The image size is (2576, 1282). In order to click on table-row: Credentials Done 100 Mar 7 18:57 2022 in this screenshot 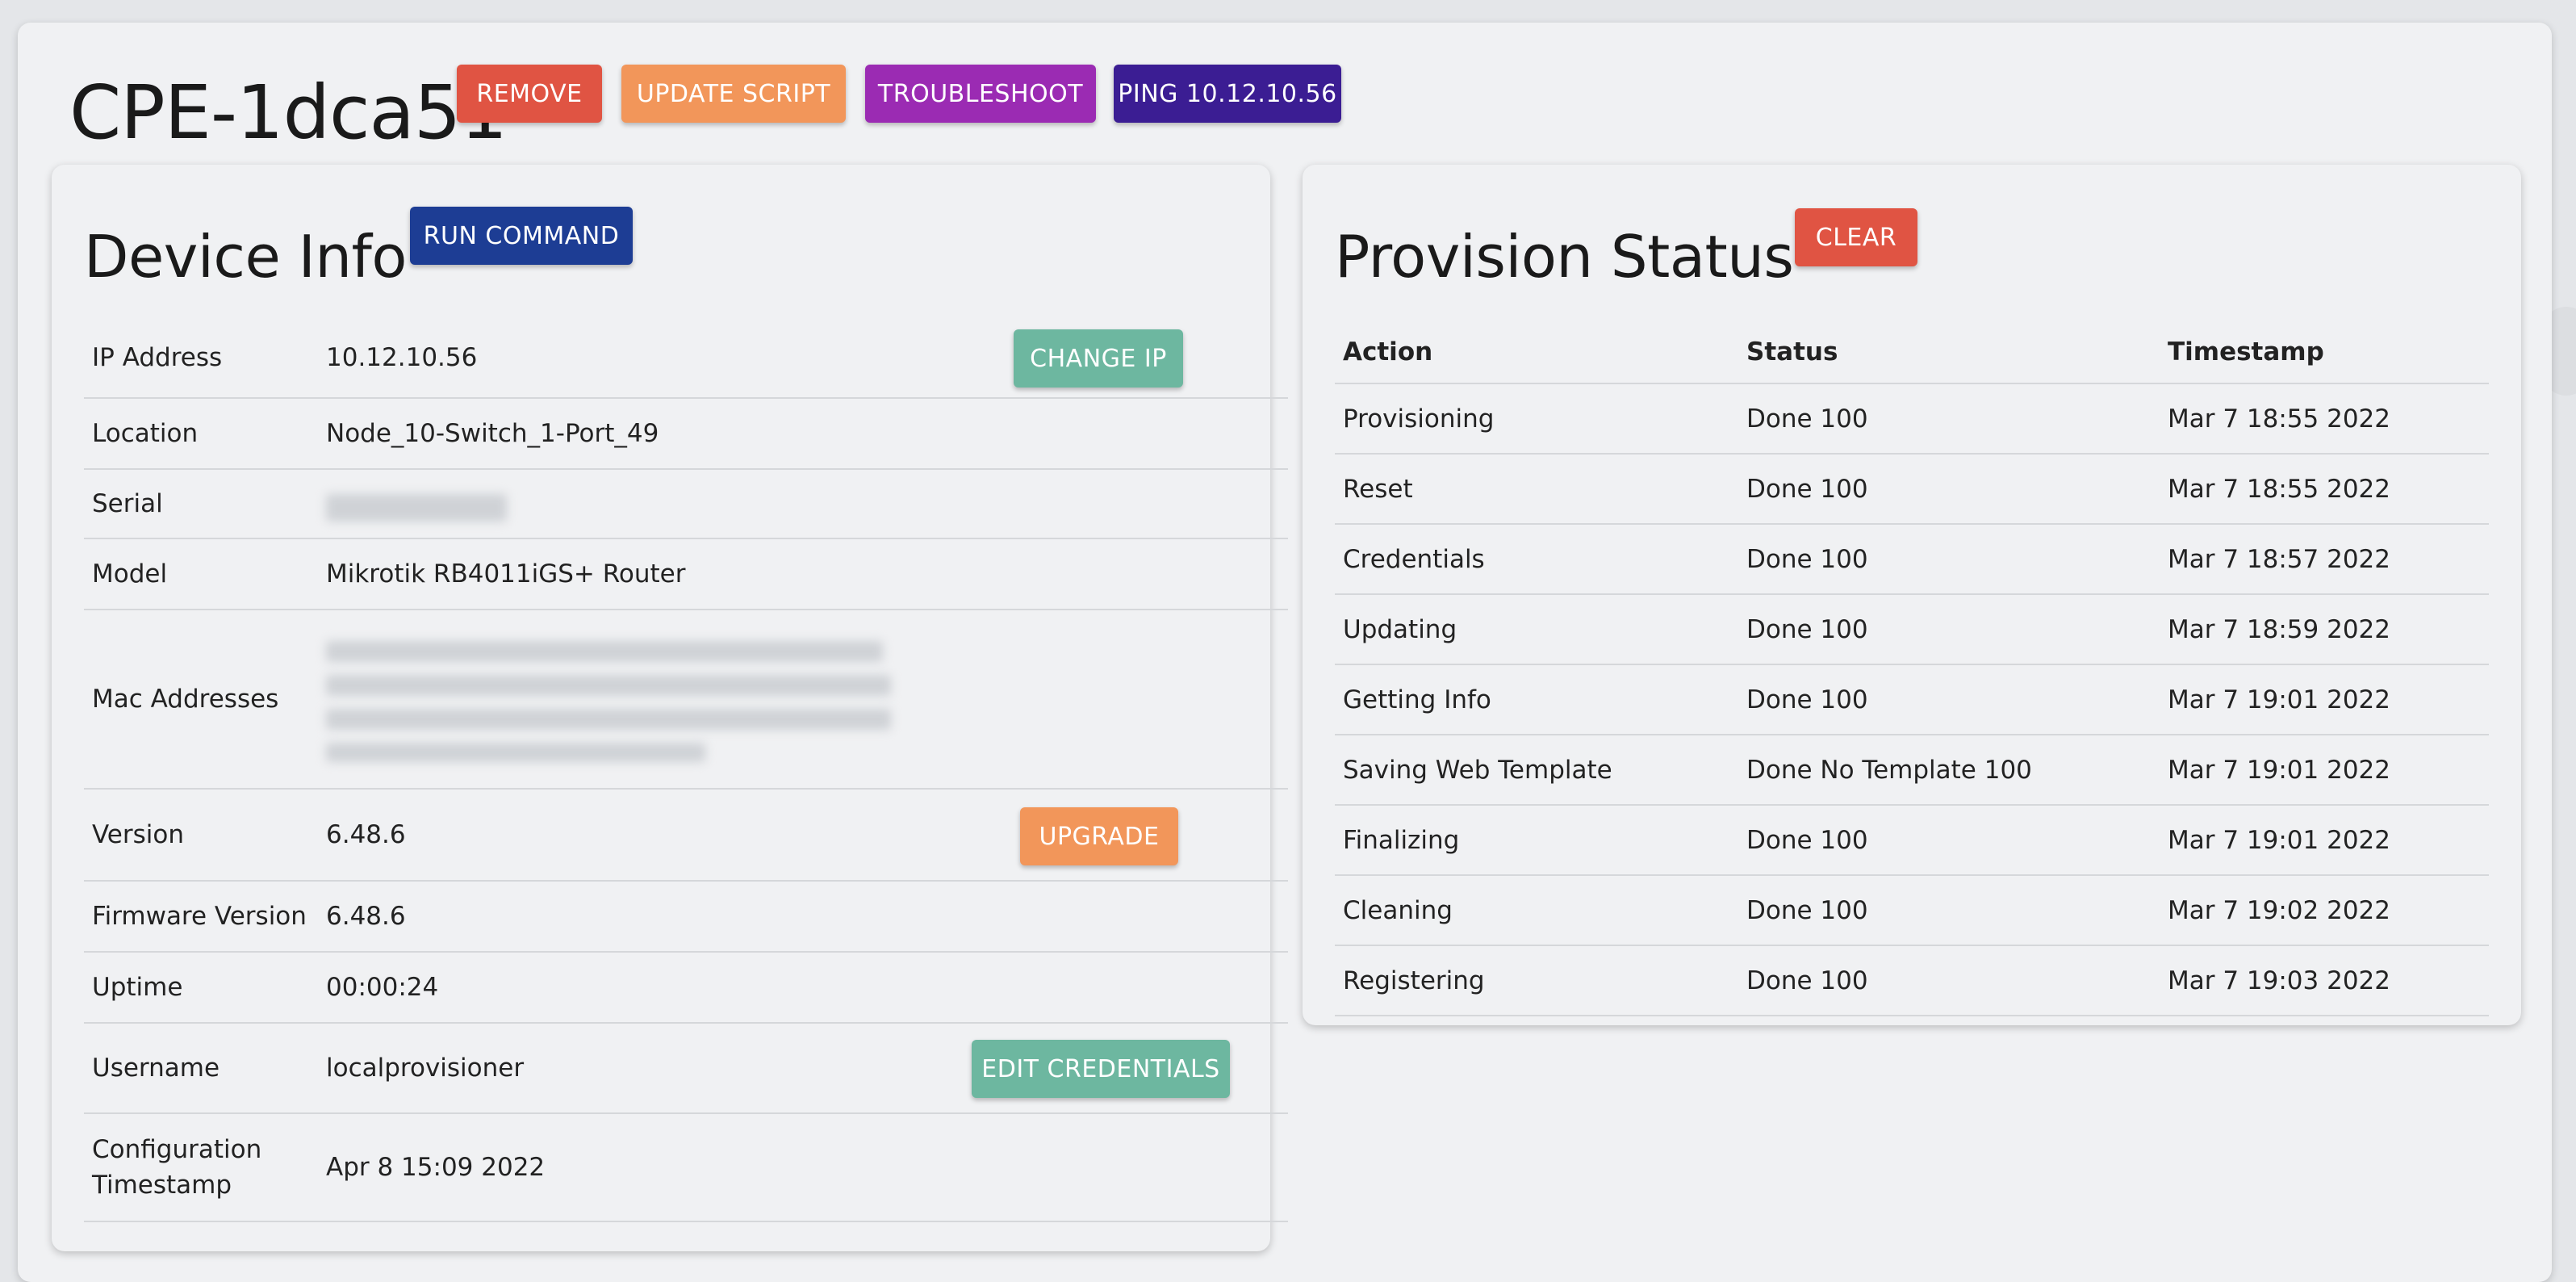, I will do `click(1912, 560)`.